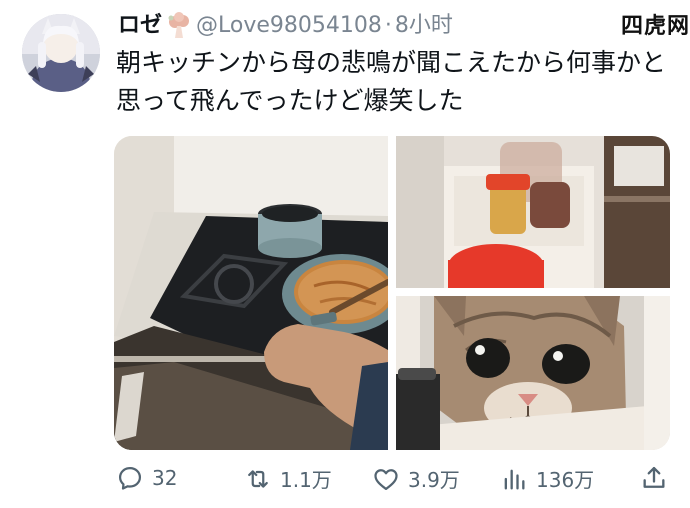 The width and height of the screenshot is (690, 508). What do you see at coordinates (386, 479) in the screenshot?
I see `like-icon` at bounding box center [386, 479].